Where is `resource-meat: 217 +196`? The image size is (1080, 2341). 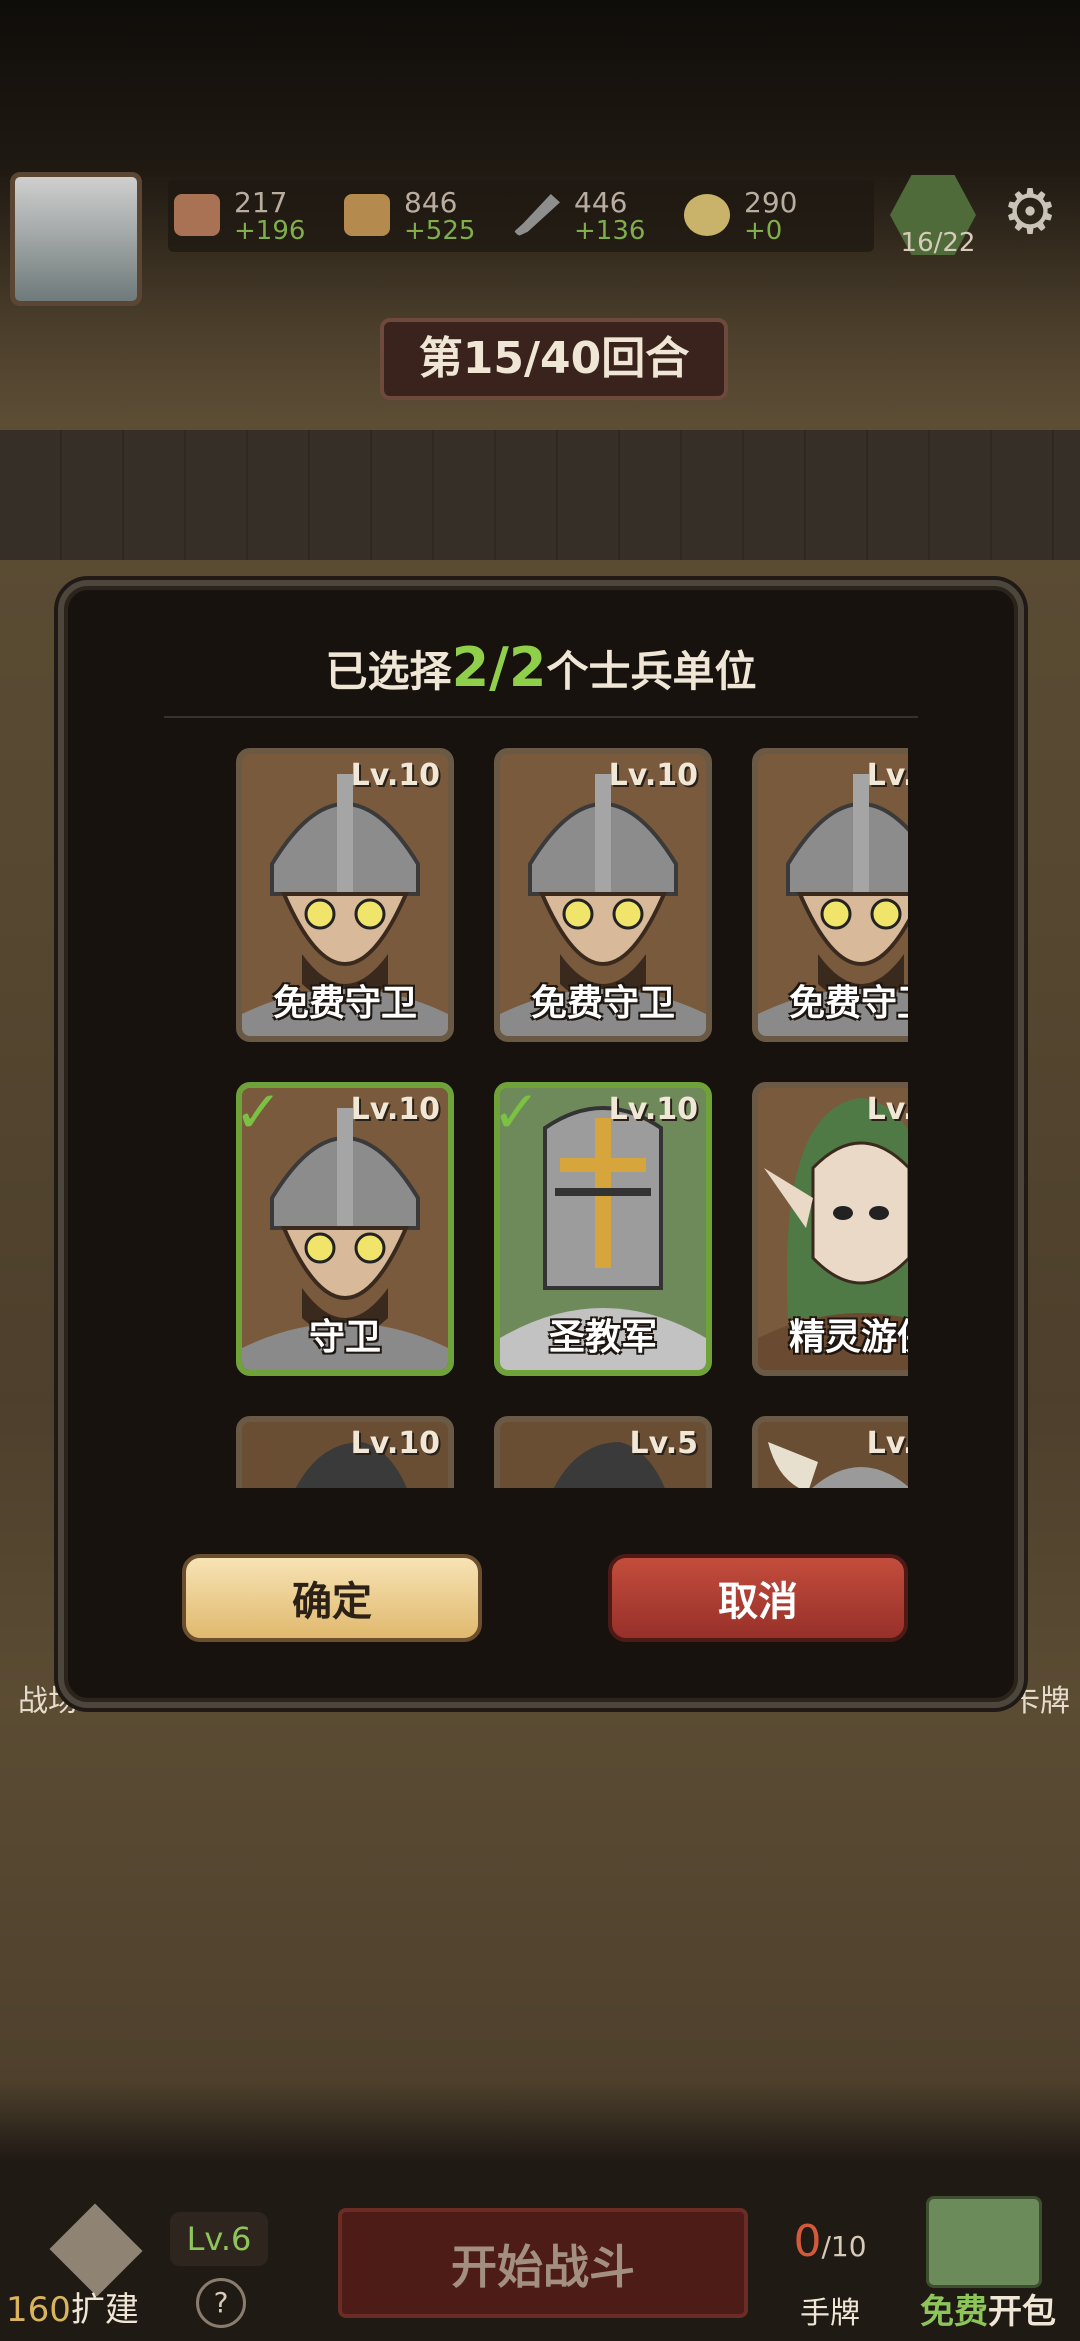
resource-meat: 217 +196 is located at coordinates (259, 216).